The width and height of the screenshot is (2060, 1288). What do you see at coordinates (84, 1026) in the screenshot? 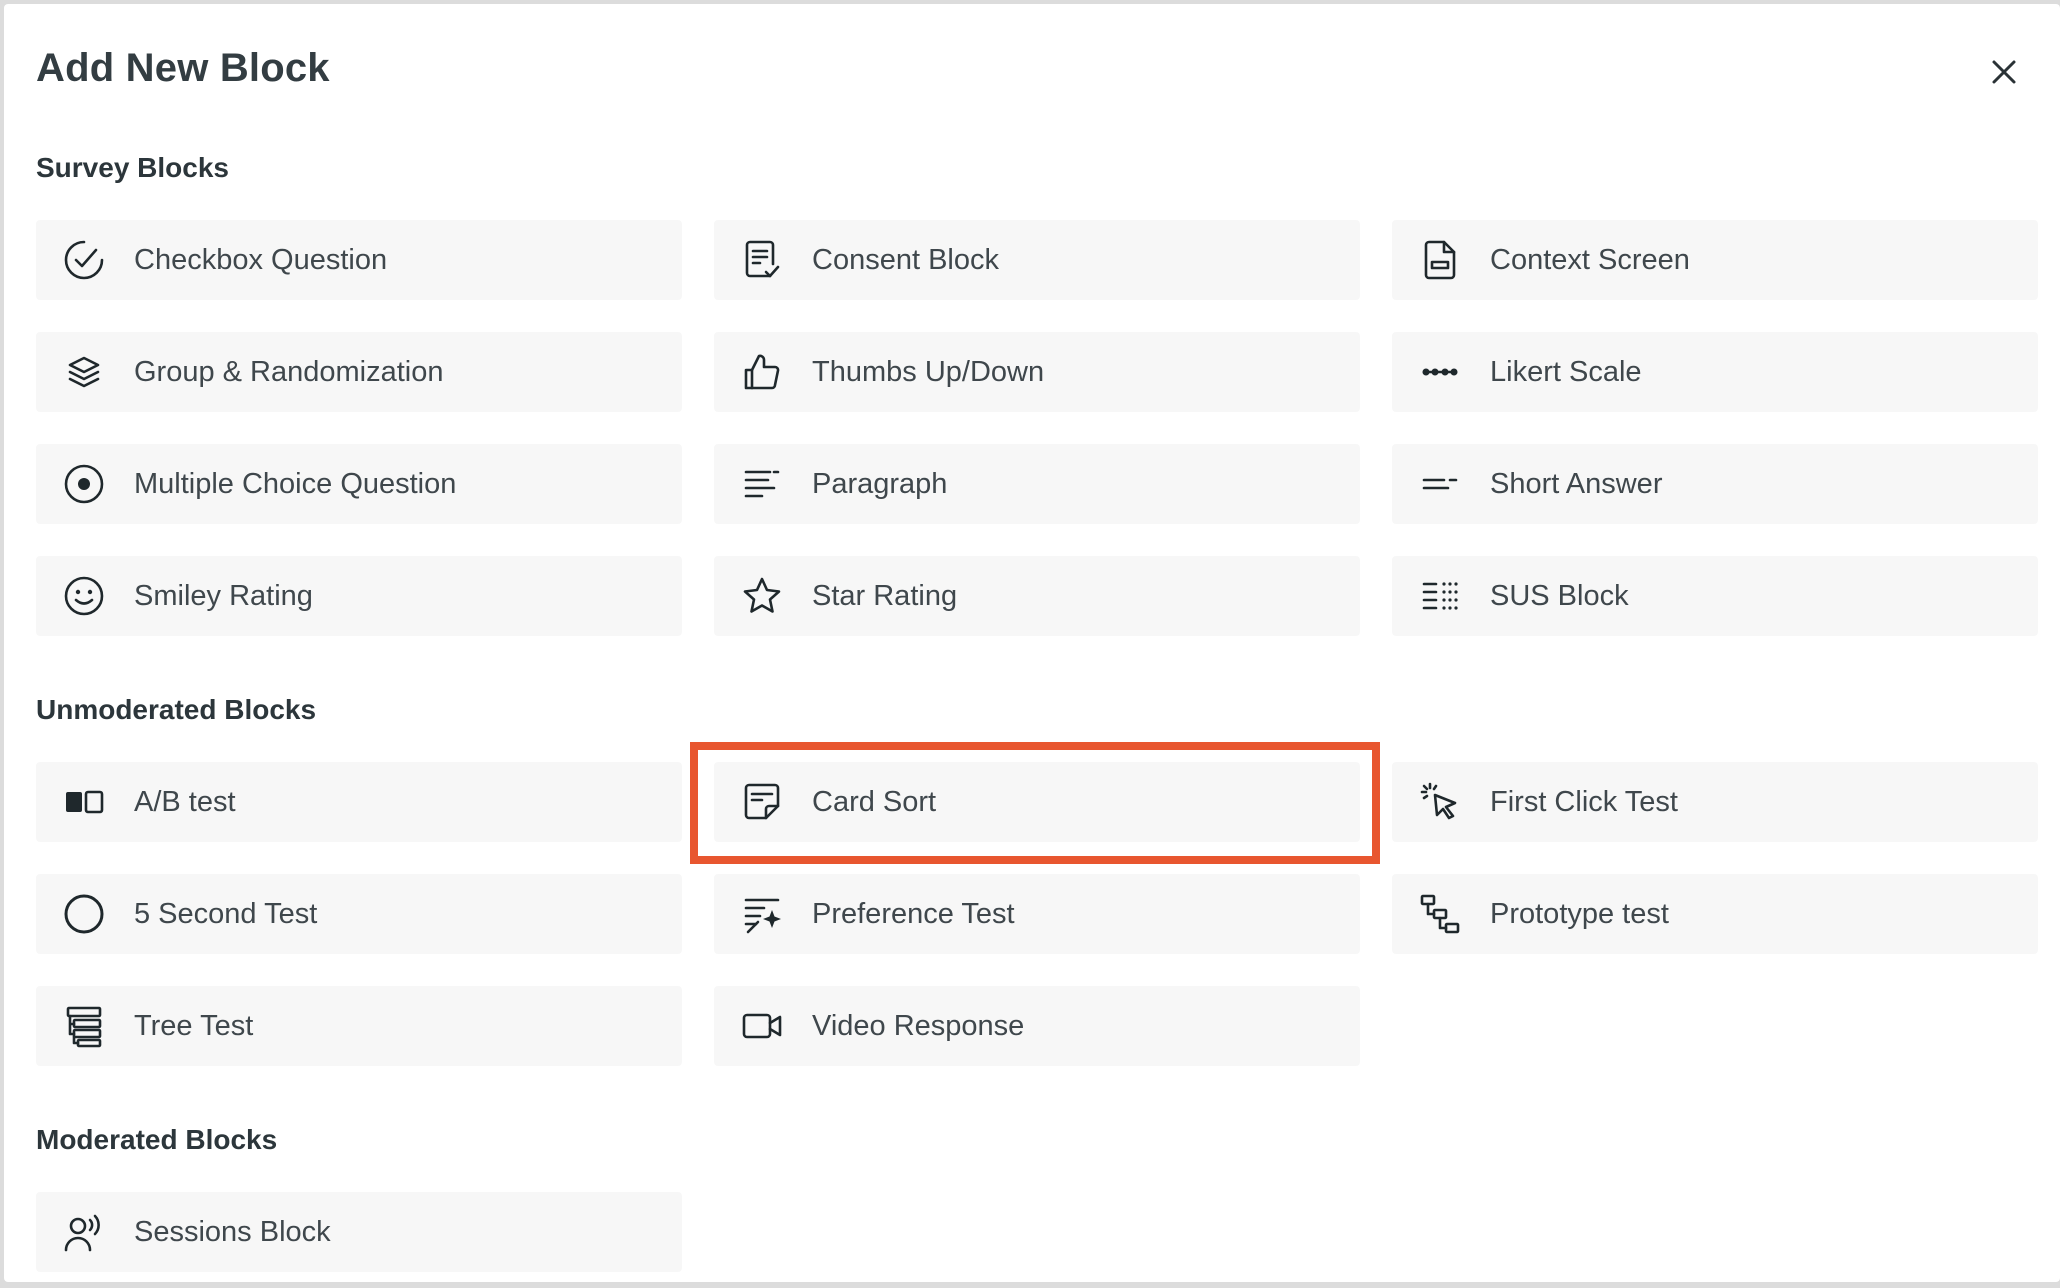
I see `tree-test-icon` at bounding box center [84, 1026].